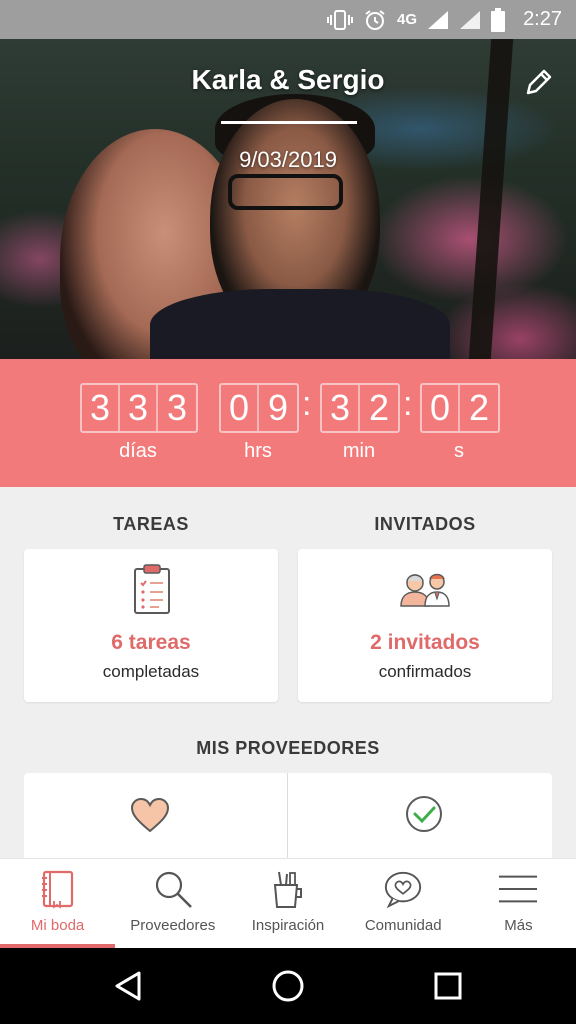  I want to click on edit-button, so click(539, 82).